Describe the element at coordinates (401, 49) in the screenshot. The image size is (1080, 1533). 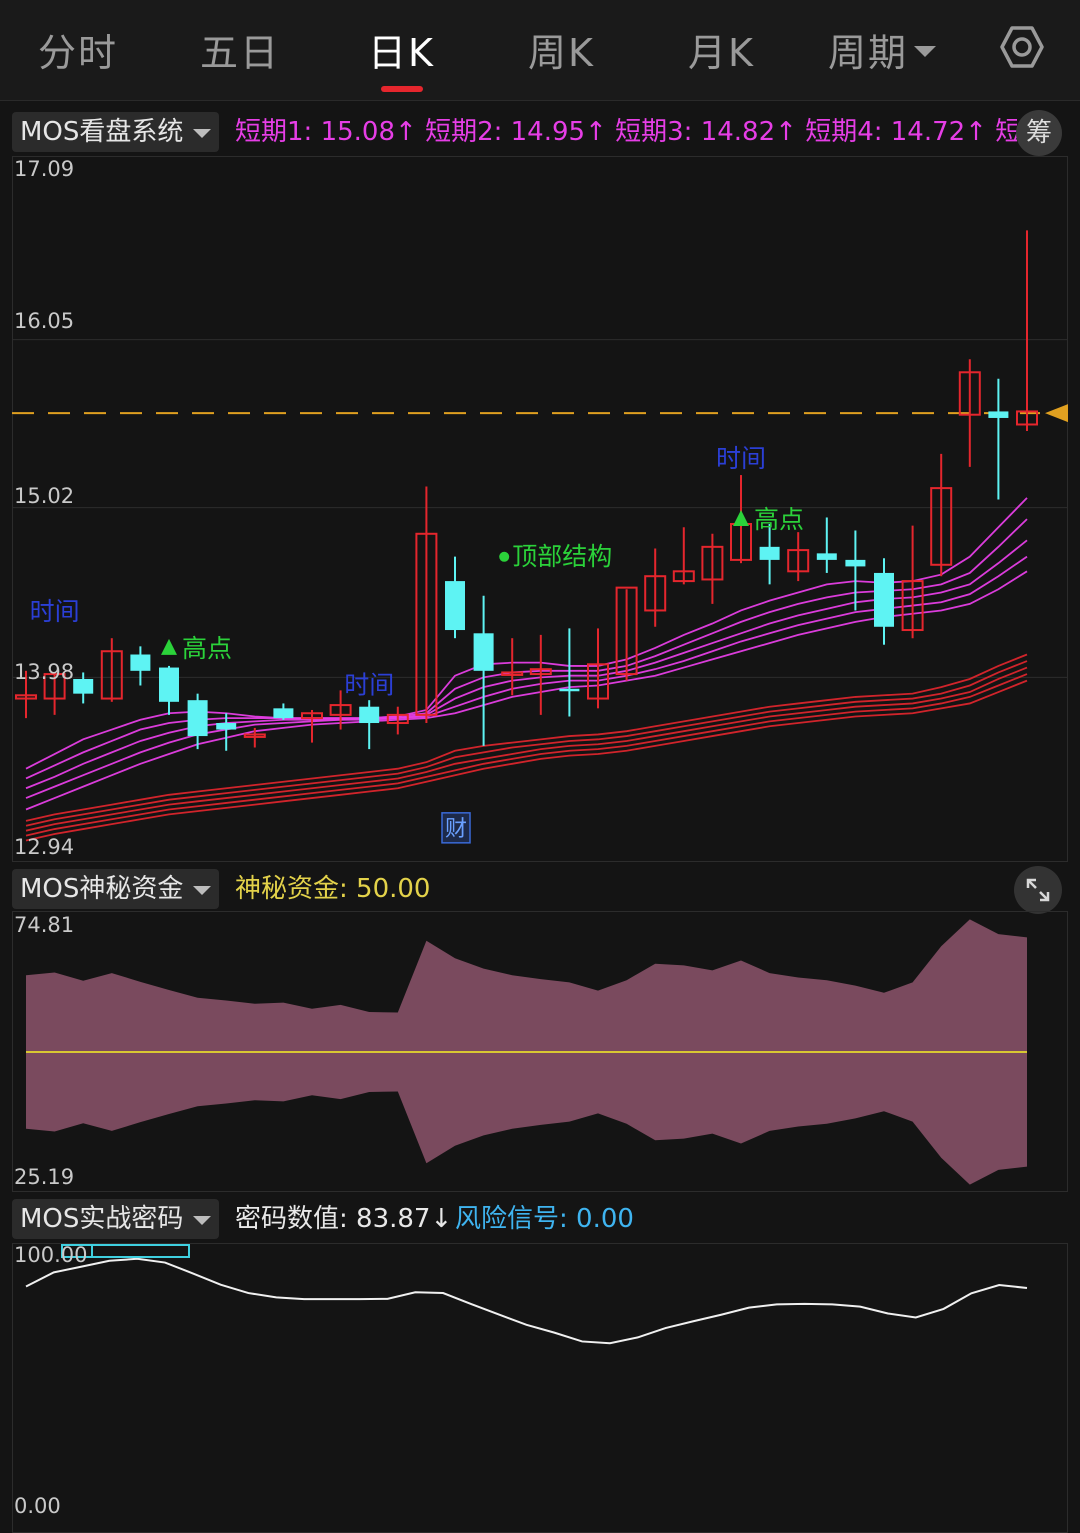
I see `tab-daily-k: 日K` at that location.